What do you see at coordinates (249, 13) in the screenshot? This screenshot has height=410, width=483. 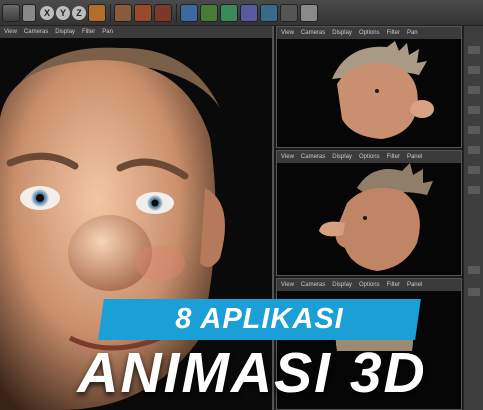 I see `deformer-icon` at bounding box center [249, 13].